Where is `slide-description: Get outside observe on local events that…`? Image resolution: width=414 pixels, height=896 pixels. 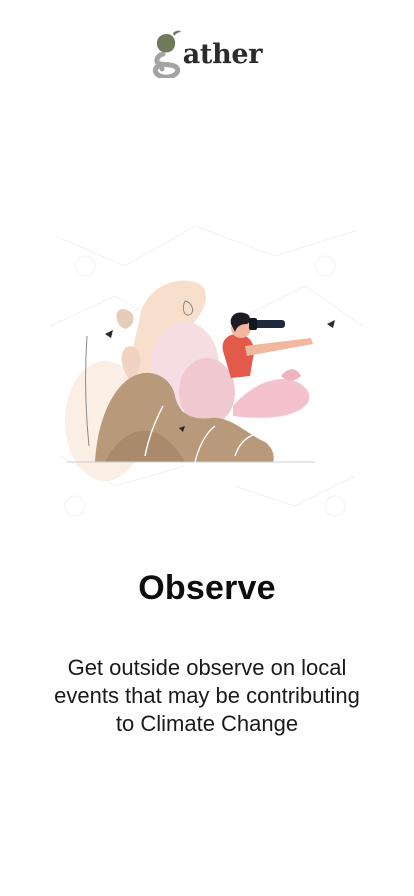
slide-description: Get outside observe on local events that… is located at coordinates (207, 695).